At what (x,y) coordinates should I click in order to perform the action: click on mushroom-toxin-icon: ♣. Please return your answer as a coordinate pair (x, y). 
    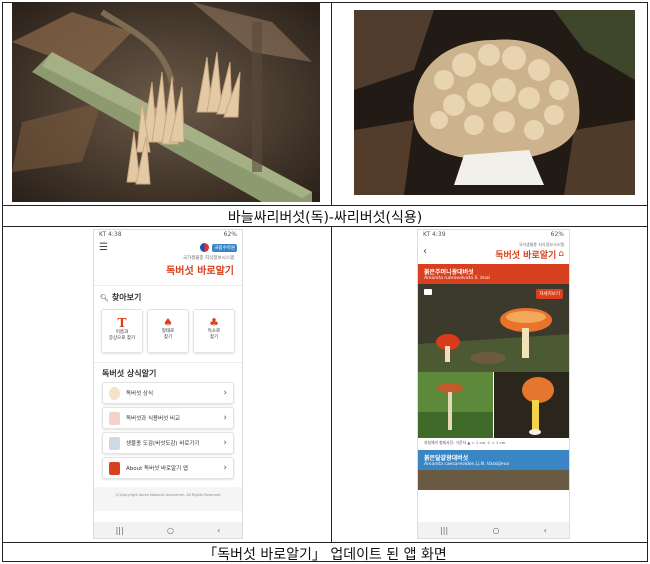
    Looking at the image, I should click on (214, 322).